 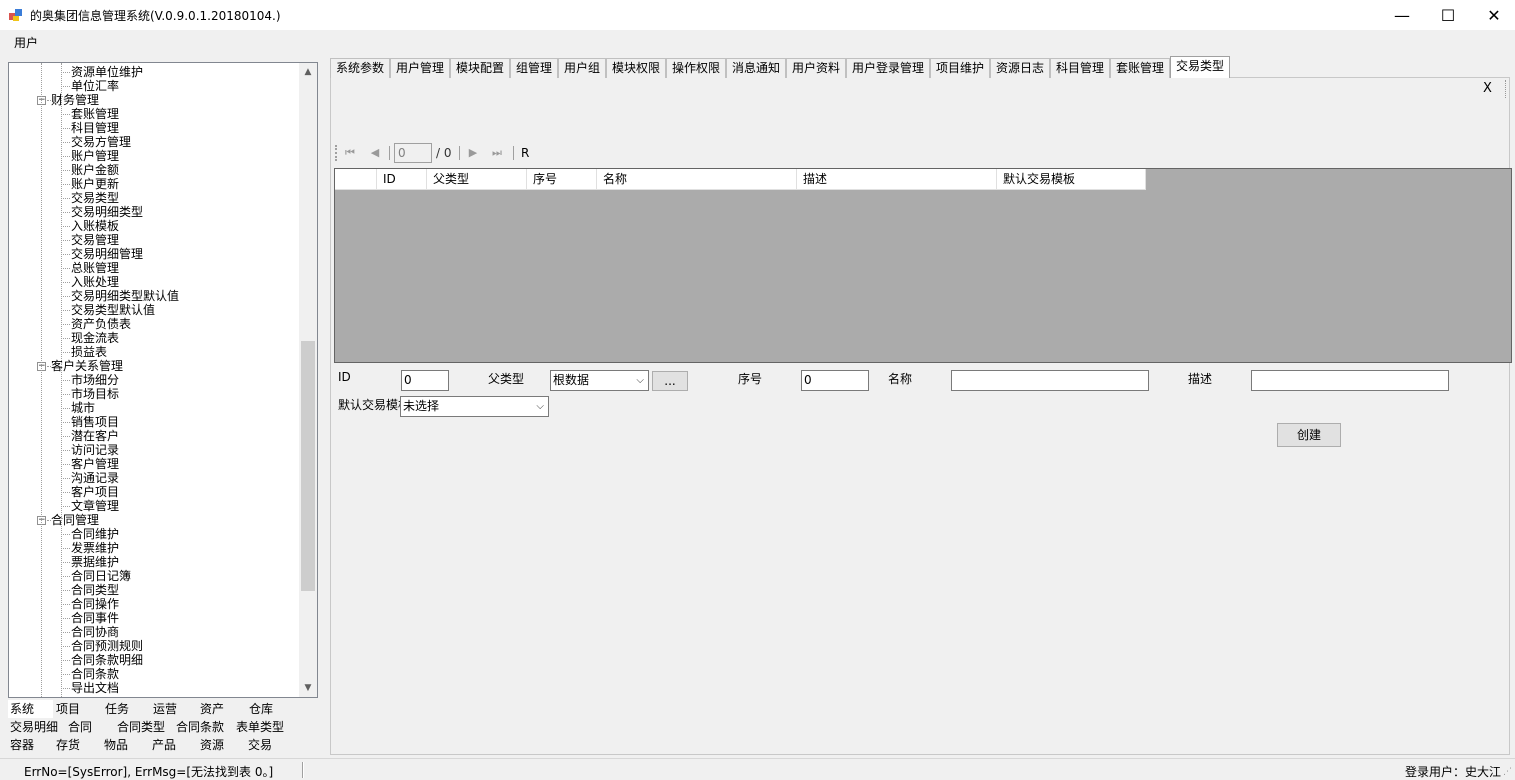 What do you see at coordinates (95, 422) in the screenshot?
I see `tree-item: 销售项目` at bounding box center [95, 422].